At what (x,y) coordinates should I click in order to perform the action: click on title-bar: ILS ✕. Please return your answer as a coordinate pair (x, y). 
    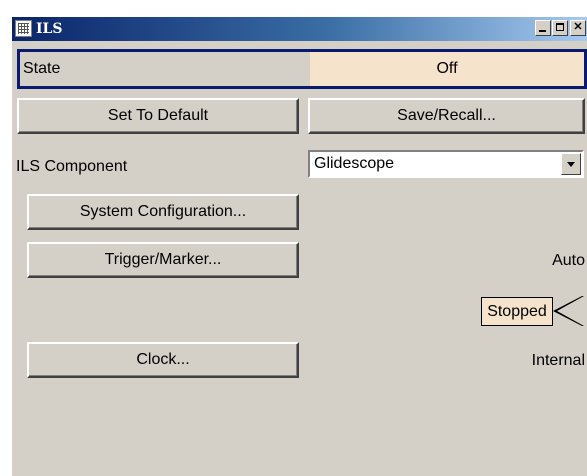
    Looking at the image, I should click on (299, 29).